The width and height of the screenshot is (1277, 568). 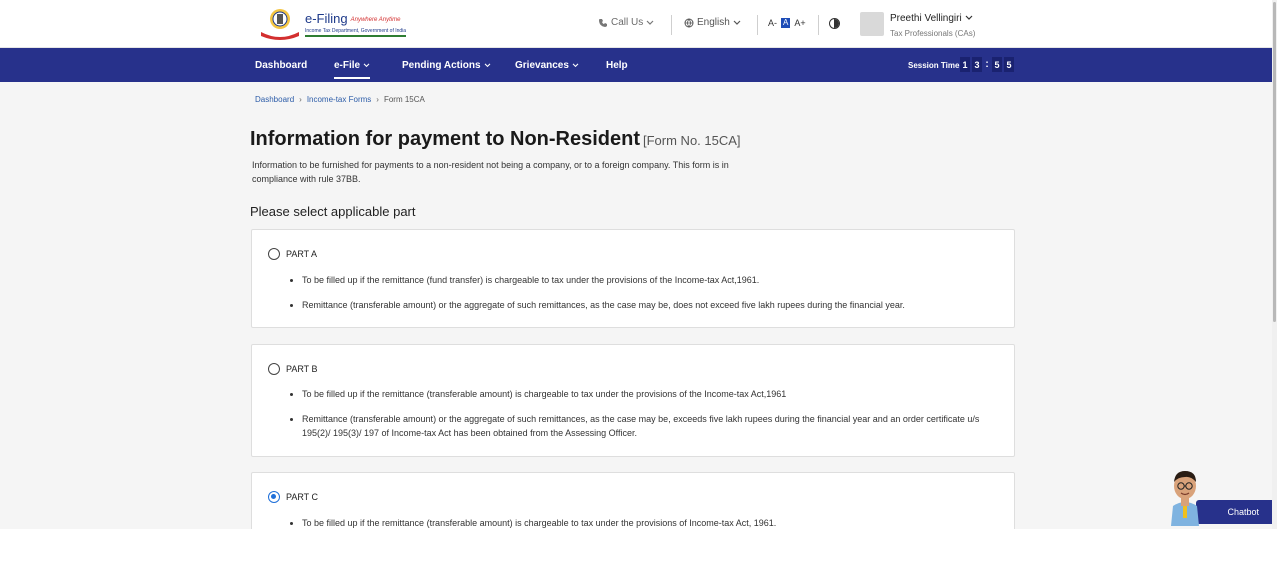 I want to click on nav-efile: e-File, so click(x=352, y=69).